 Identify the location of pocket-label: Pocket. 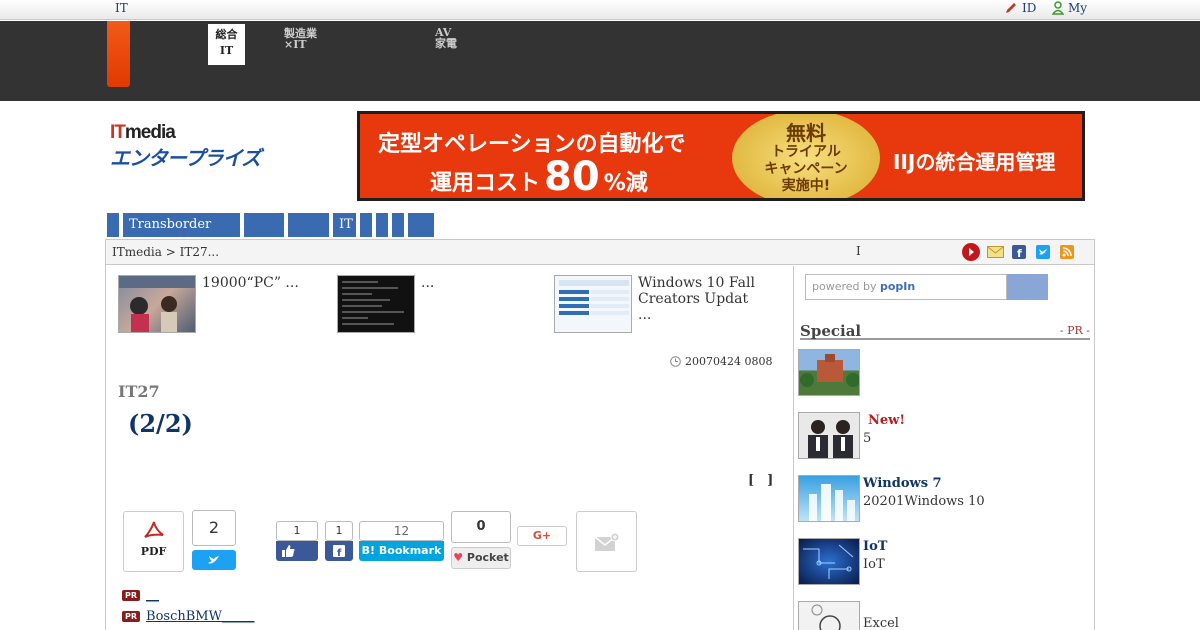
(487, 557).